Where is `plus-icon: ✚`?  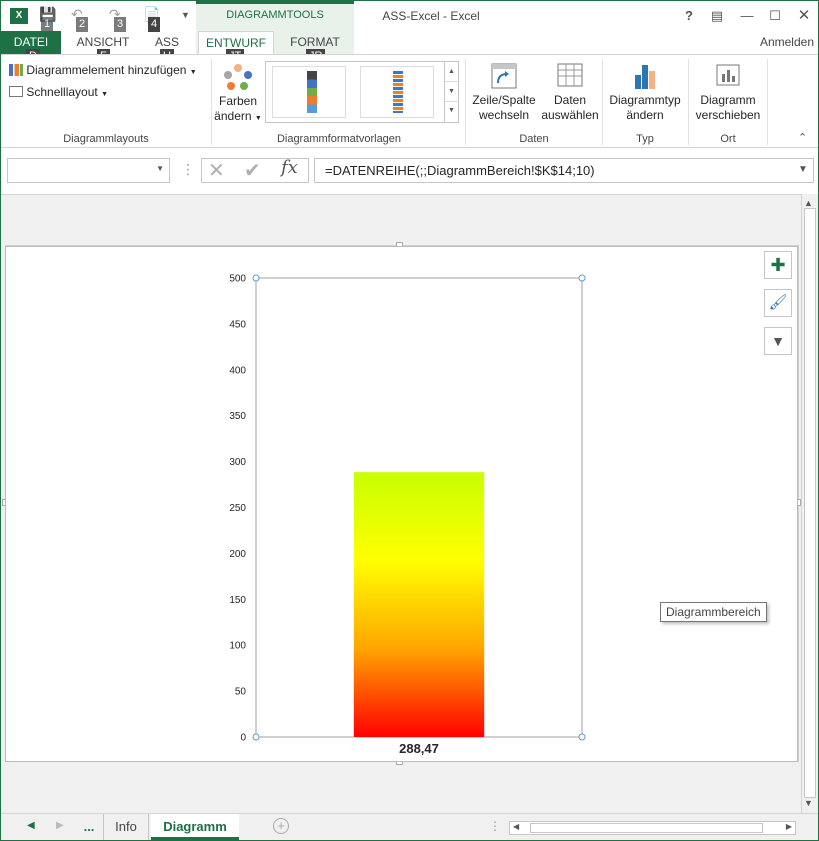
plus-icon: ✚ is located at coordinates (778, 265).